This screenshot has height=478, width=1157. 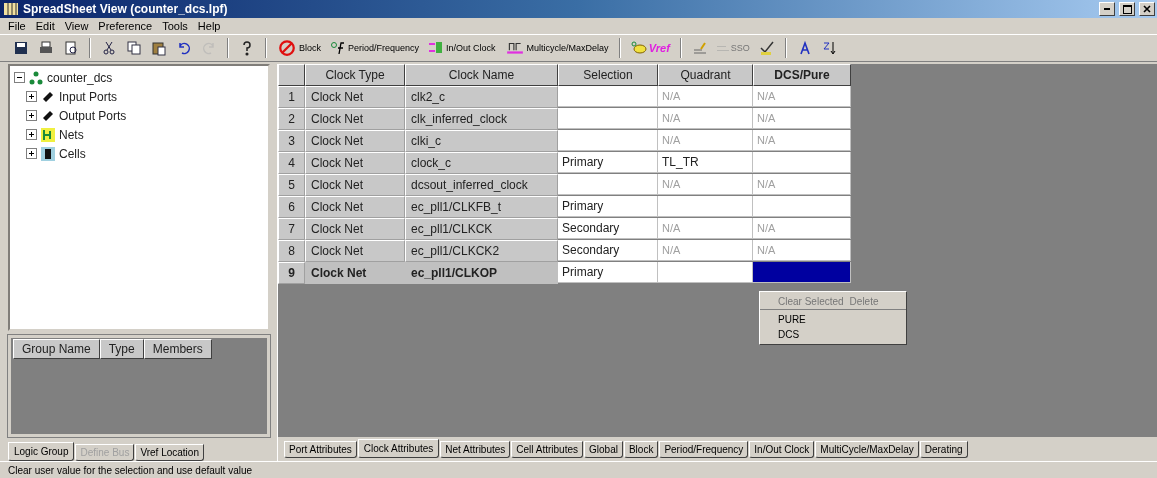 What do you see at coordinates (291, 119) in the screenshot?
I see `row-number: 2` at bounding box center [291, 119].